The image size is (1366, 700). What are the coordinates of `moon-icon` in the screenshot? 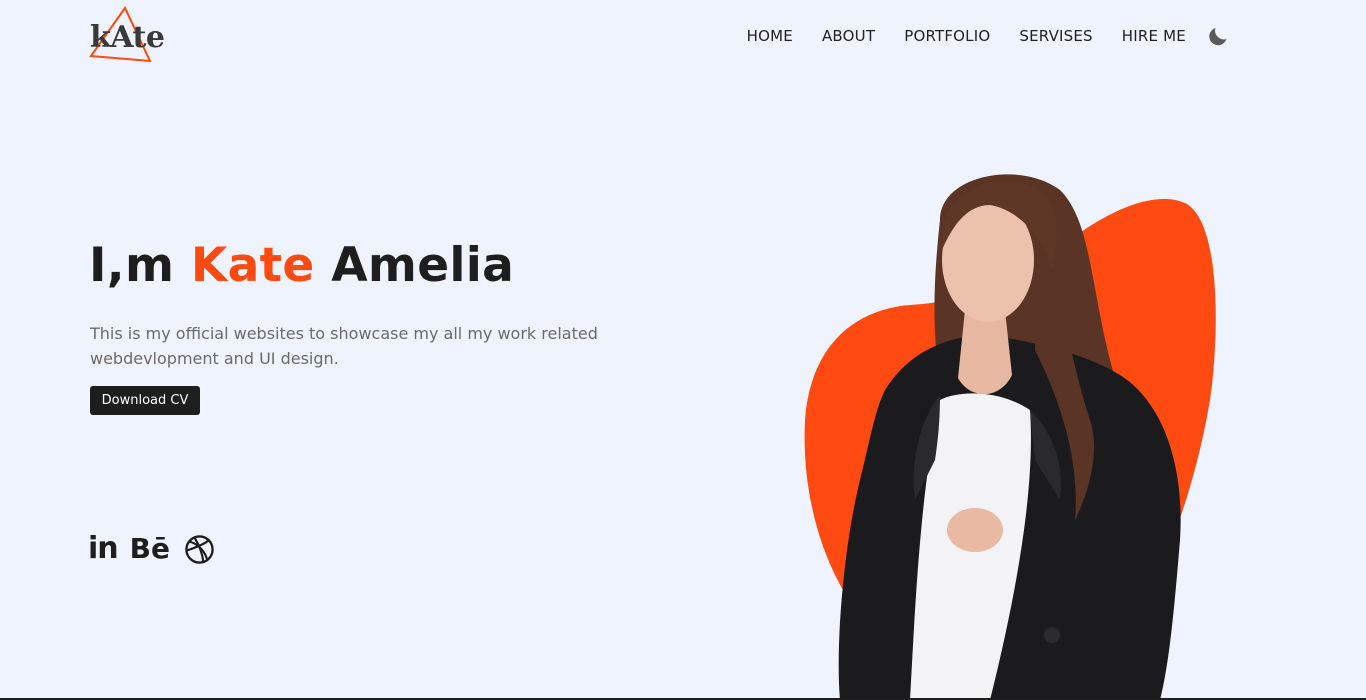 It's located at (1218, 36).